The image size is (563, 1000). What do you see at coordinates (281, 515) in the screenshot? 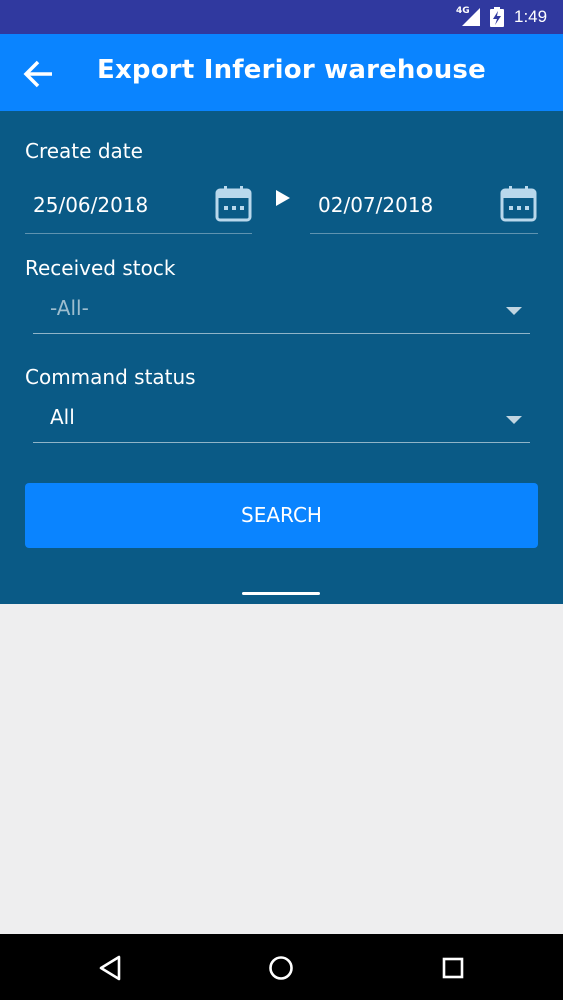
I see `search-button: SEARCH` at bounding box center [281, 515].